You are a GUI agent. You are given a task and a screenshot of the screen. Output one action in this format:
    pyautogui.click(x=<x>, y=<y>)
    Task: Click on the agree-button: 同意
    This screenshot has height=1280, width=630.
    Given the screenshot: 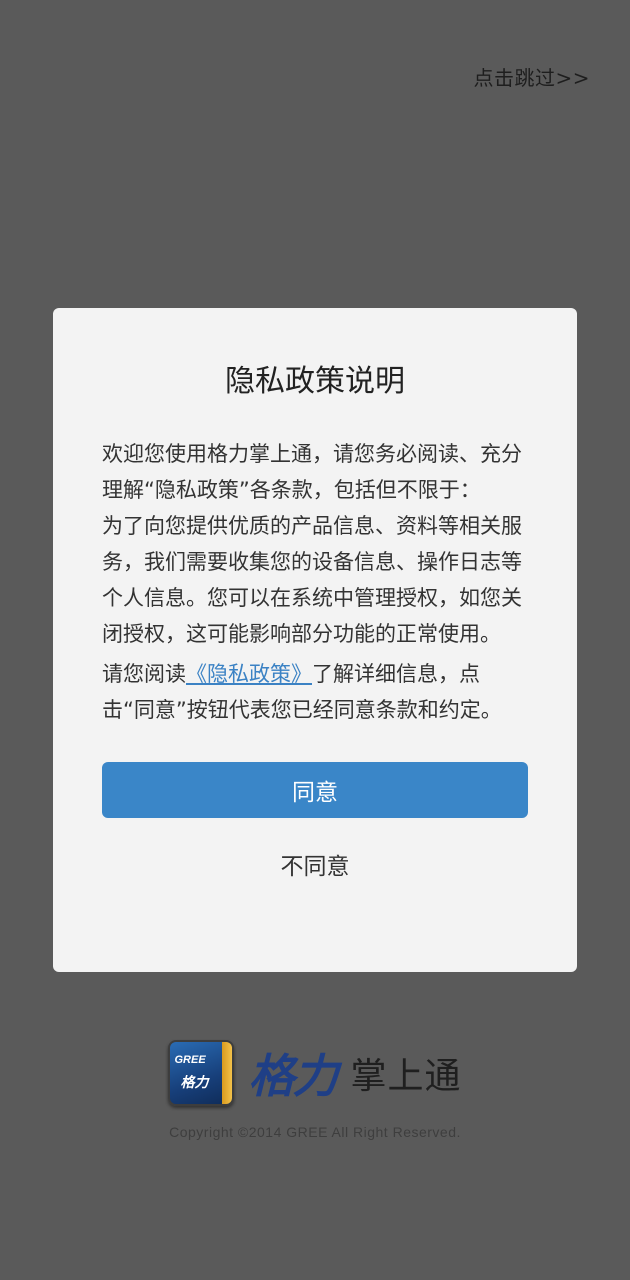 What is the action you would take?
    pyautogui.click(x=315, y=790)
    